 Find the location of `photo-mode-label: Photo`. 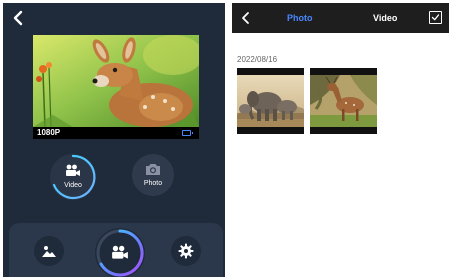

photo-mode-label: Photo is located at coordinates (153, 183).